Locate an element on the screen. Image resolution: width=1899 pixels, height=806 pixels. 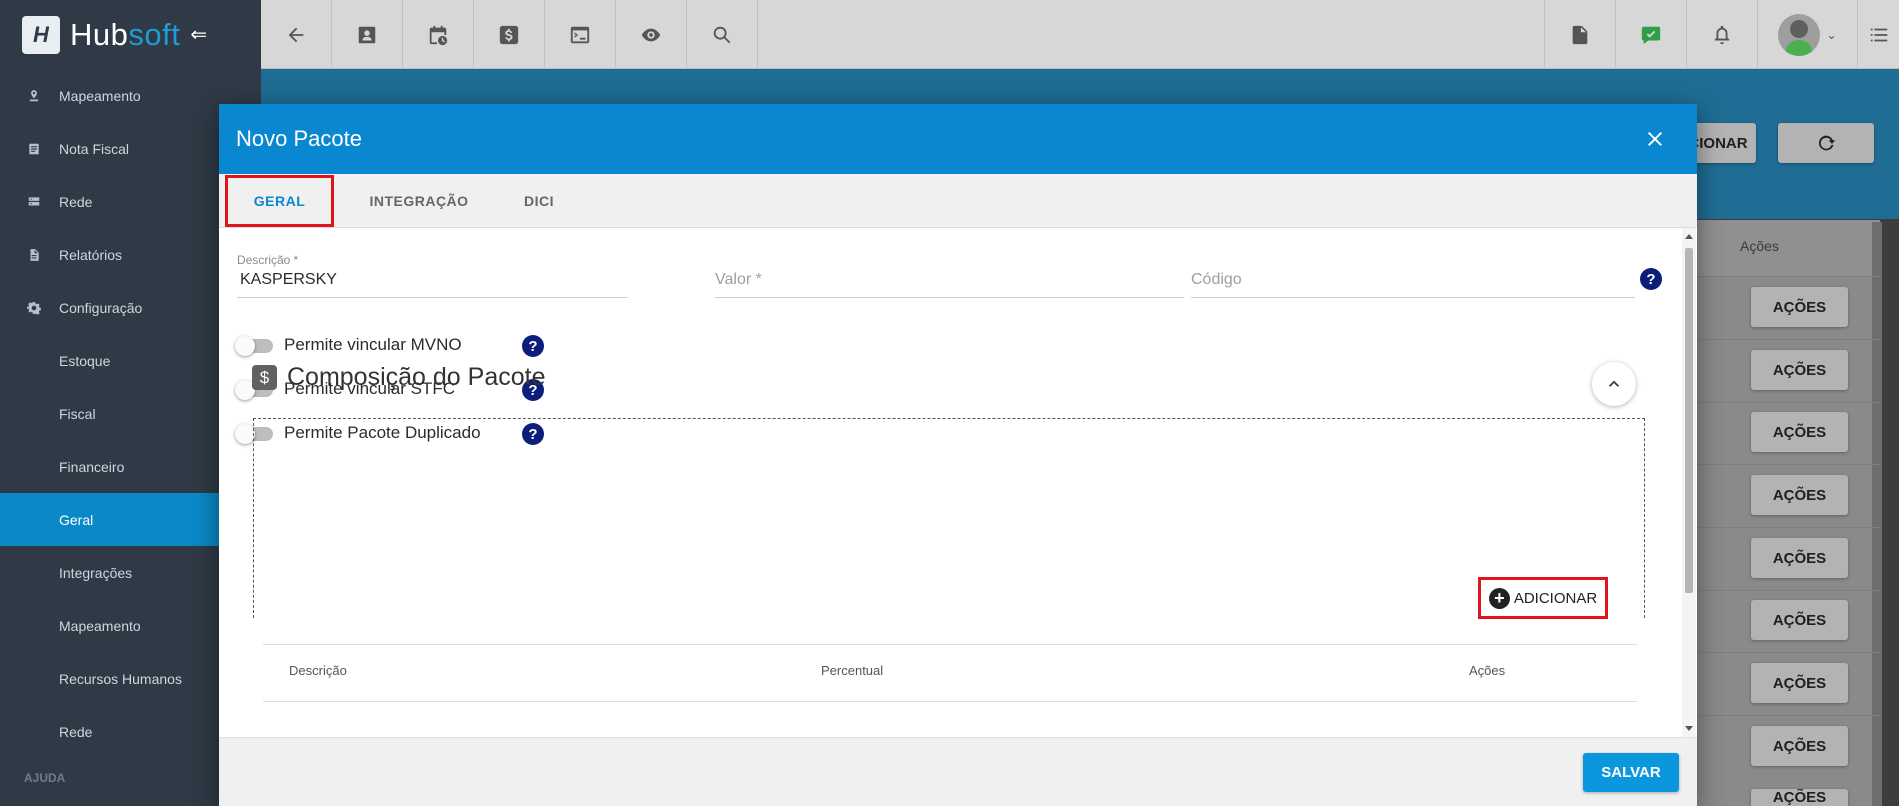
table-header-divider is located at coordinates (950, 701).